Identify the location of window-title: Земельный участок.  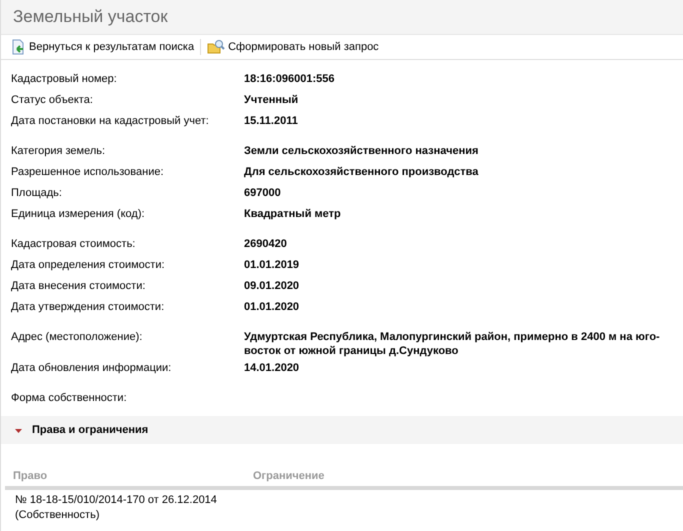
(90, 17).